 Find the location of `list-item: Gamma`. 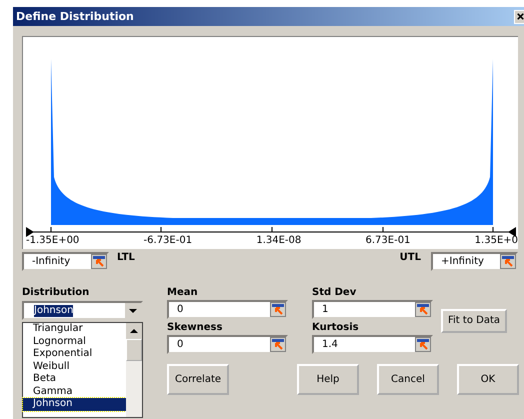

list-item: Gamma is located at coordinates (74, 392).